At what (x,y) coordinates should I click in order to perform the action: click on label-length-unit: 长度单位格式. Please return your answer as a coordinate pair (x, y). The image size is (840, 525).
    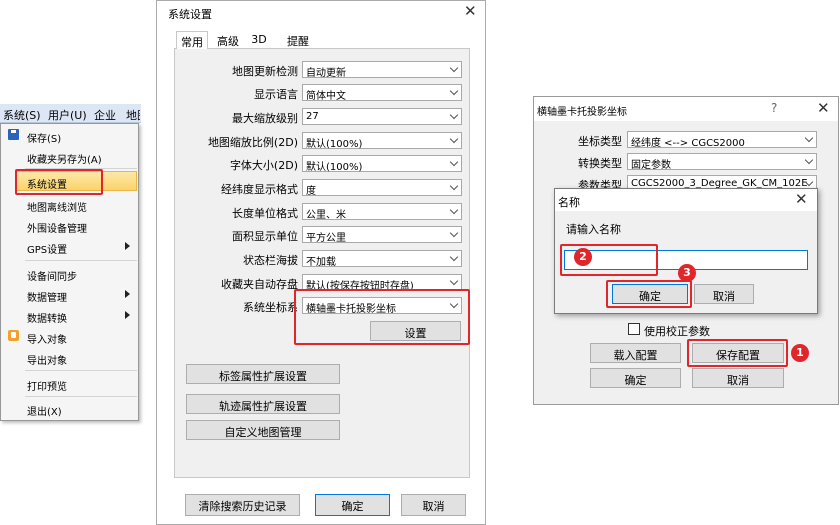
    Looking at the image, I should click on (265, 213).